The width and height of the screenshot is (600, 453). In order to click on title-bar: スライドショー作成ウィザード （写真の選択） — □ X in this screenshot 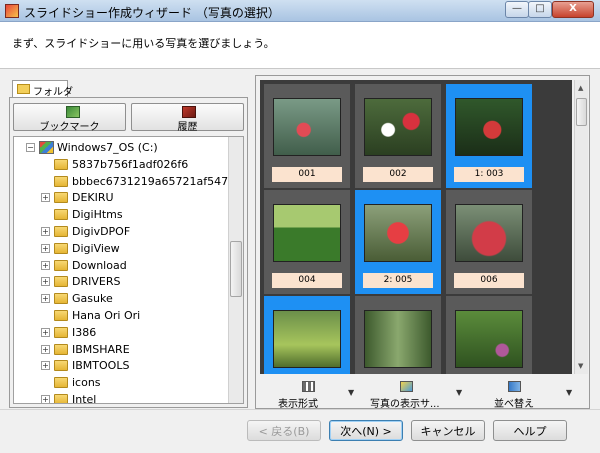, I will do `click(300, 11)`.